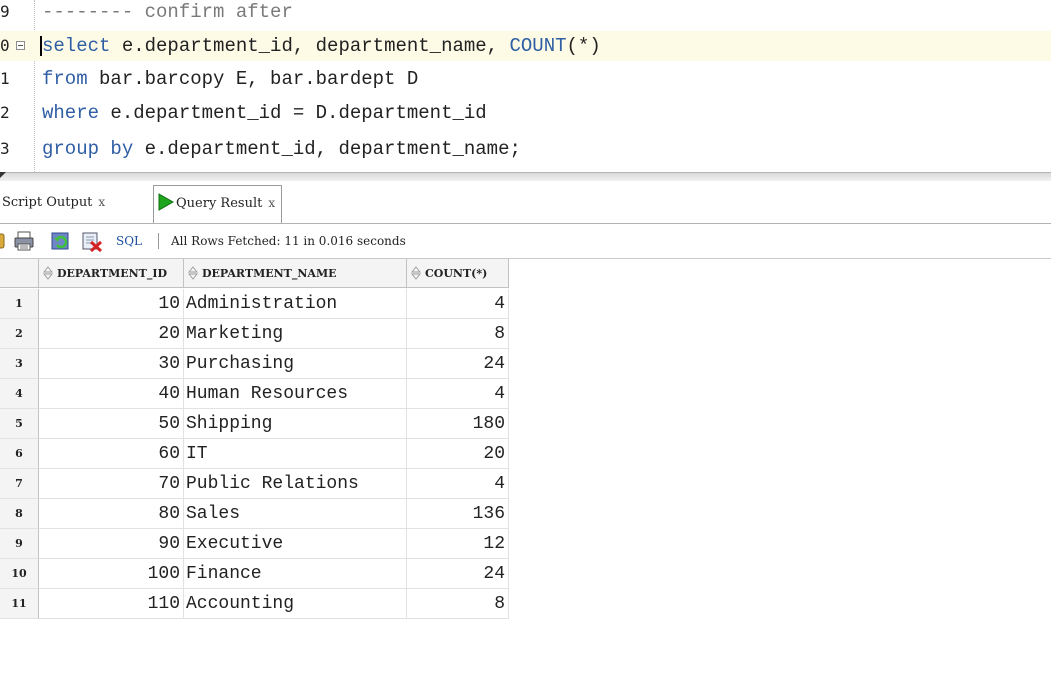  What do you see at coordinates (293, 113) in the screenshot?
I see `sql-code: e.department_id = D.department_id` at bounding box center [293, 113].